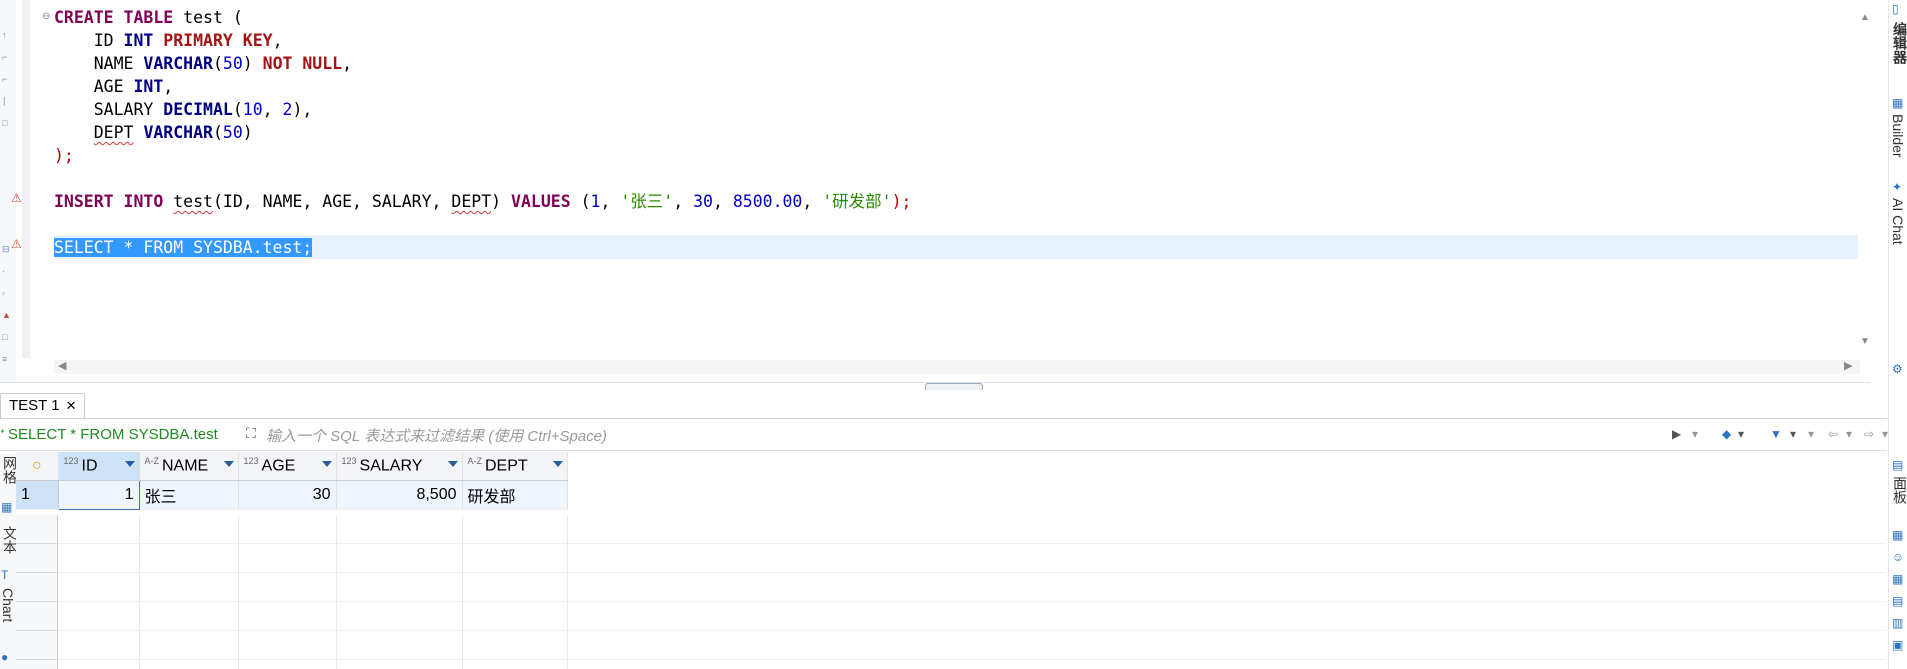 This screenshot has height=669, width=1907. What do you see at coordinates (942, 63) in the screenshot?
I see `code-line: NAME VARCHAR(50) NOT NULL,` at bounding box center [942, 63].